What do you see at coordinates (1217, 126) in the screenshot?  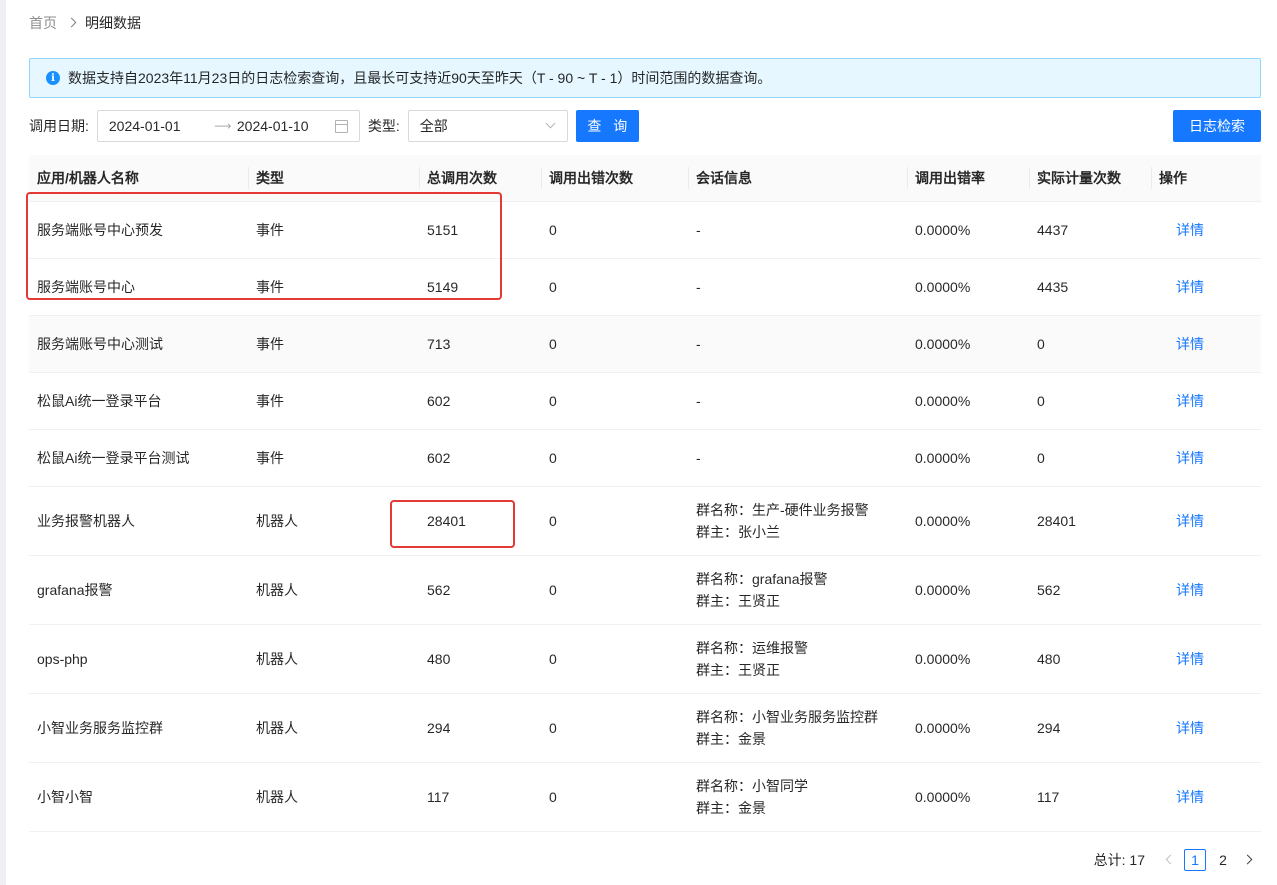 I see `log-search-button: 日志检索` at bounding box center [1217, 126].